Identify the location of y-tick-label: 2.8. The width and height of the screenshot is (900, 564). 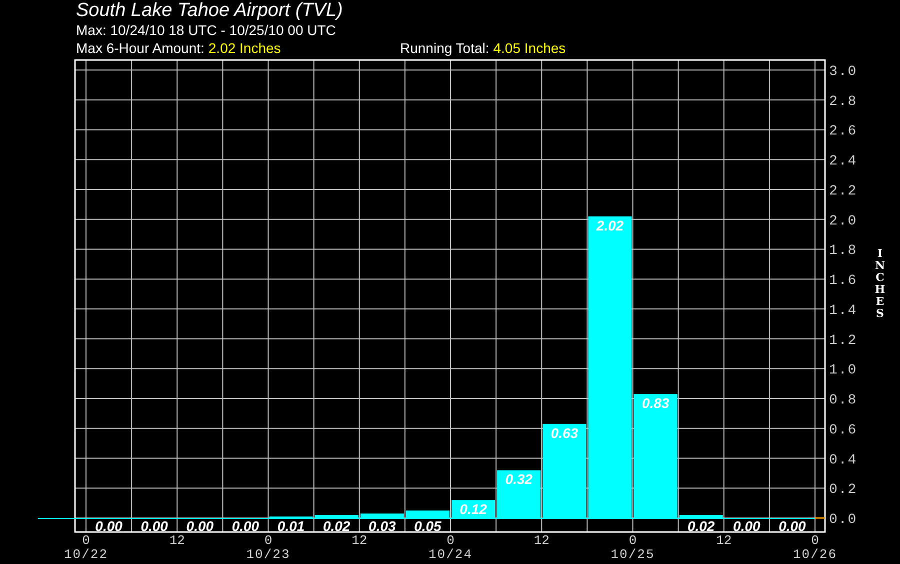
(843, 102).